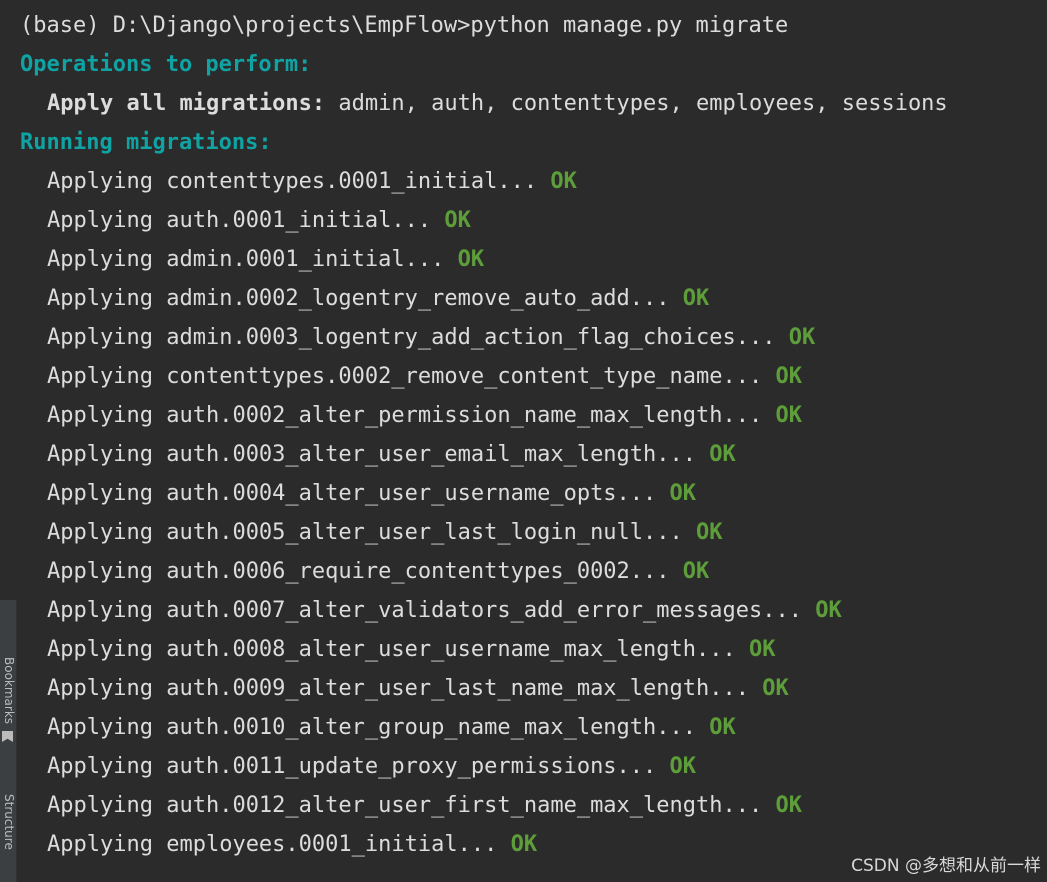 The width and height of the screenshot is (1047, 882). What do you see at coordinates (533, 259) in the screenshot?
I see `migration-line: Applying admin.0001_initial... OK` at bounding box center [533, 259].